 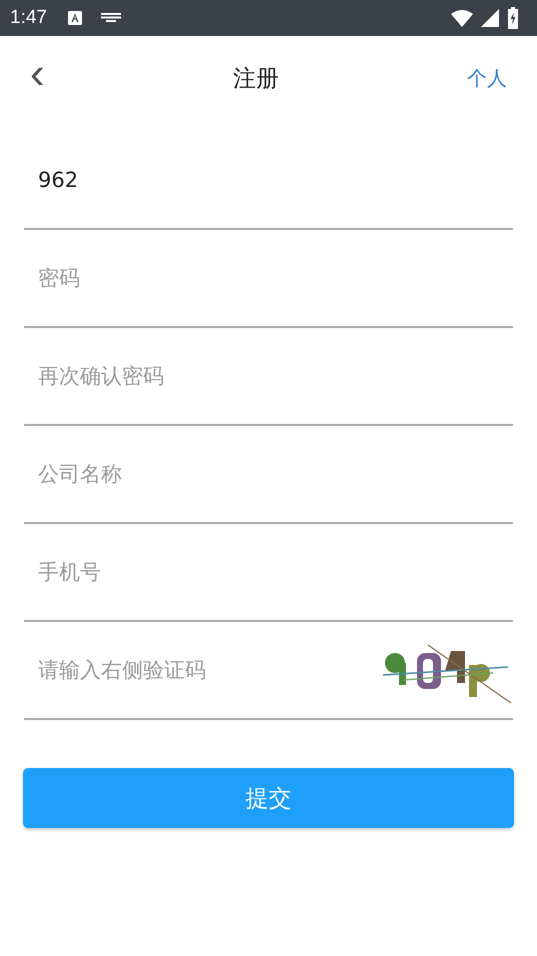 What do you see at coordinates (513, 18) in the screenshot?
I see `battery-icon` at bounding box center [513, 18].